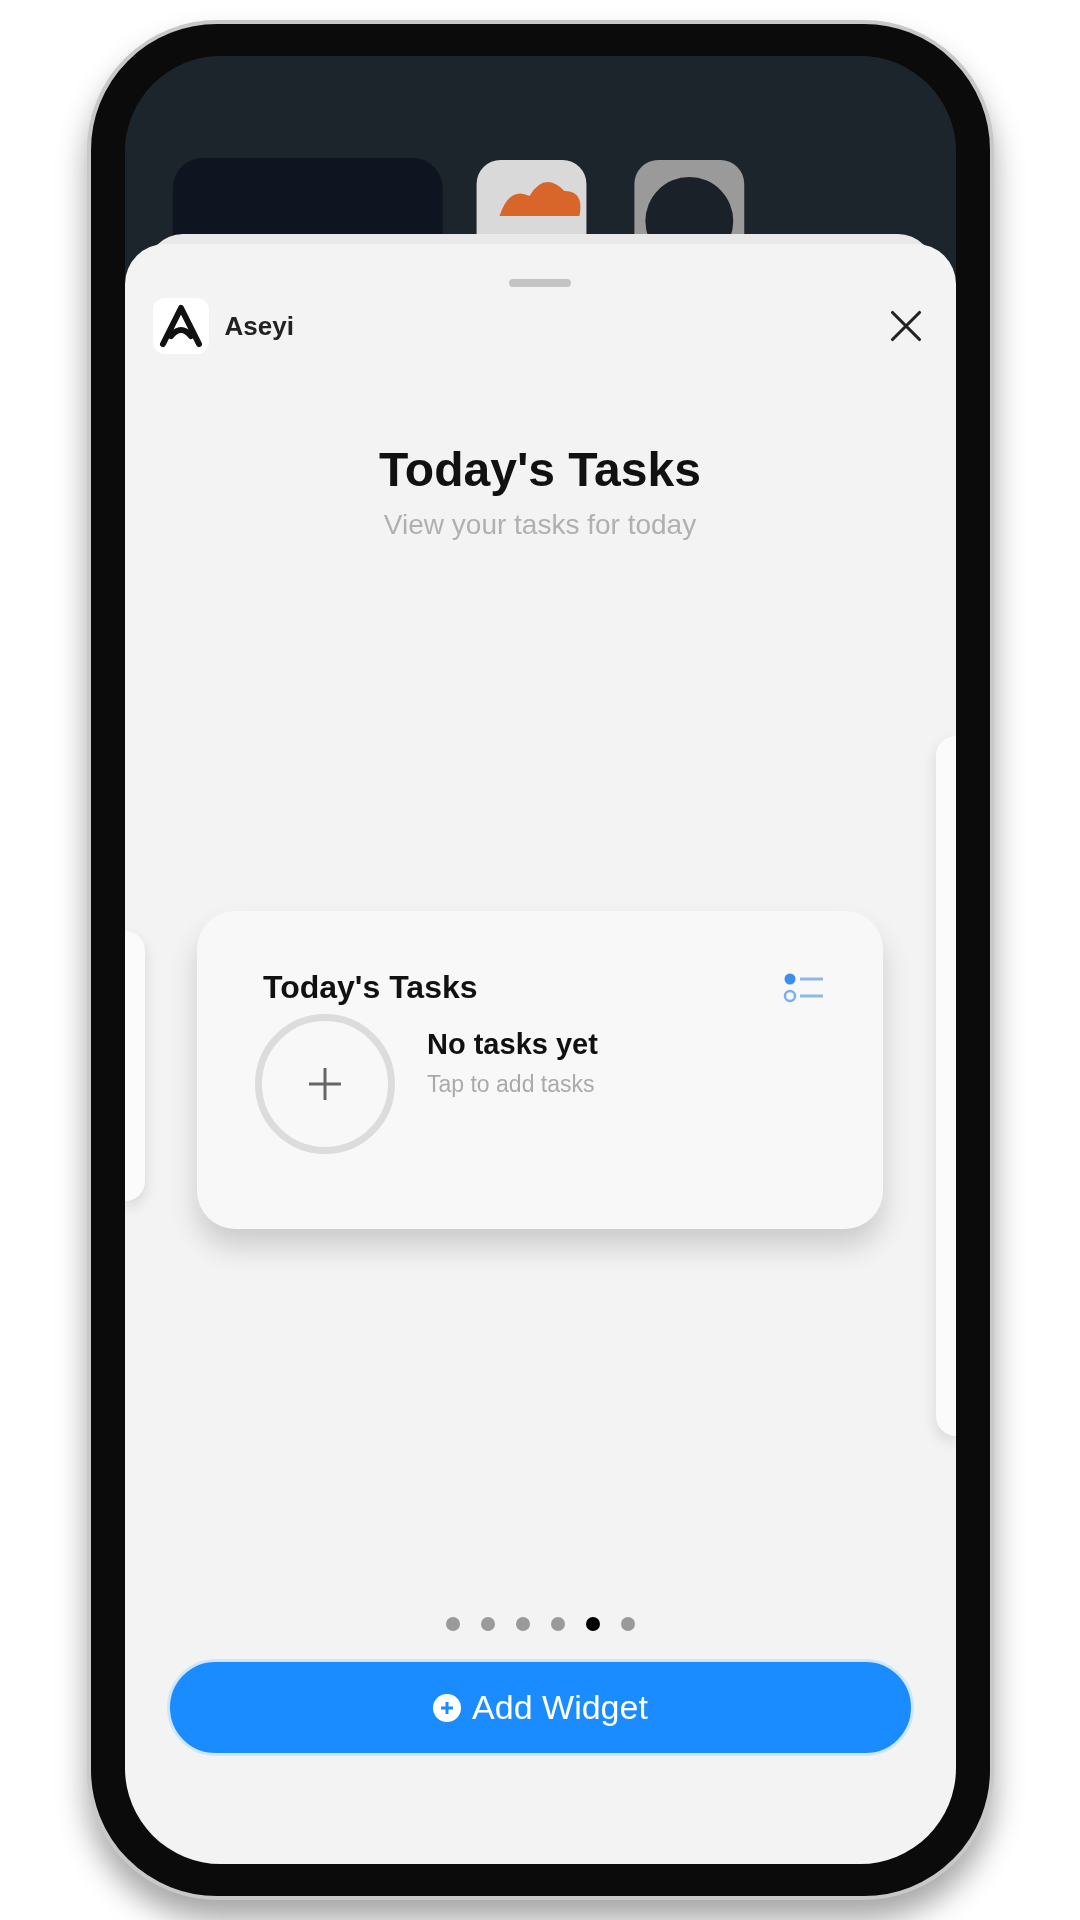 The image size is (1080, 1920). I want to click on sheet-subtitle: View your tasks for today, so click(540, 525).